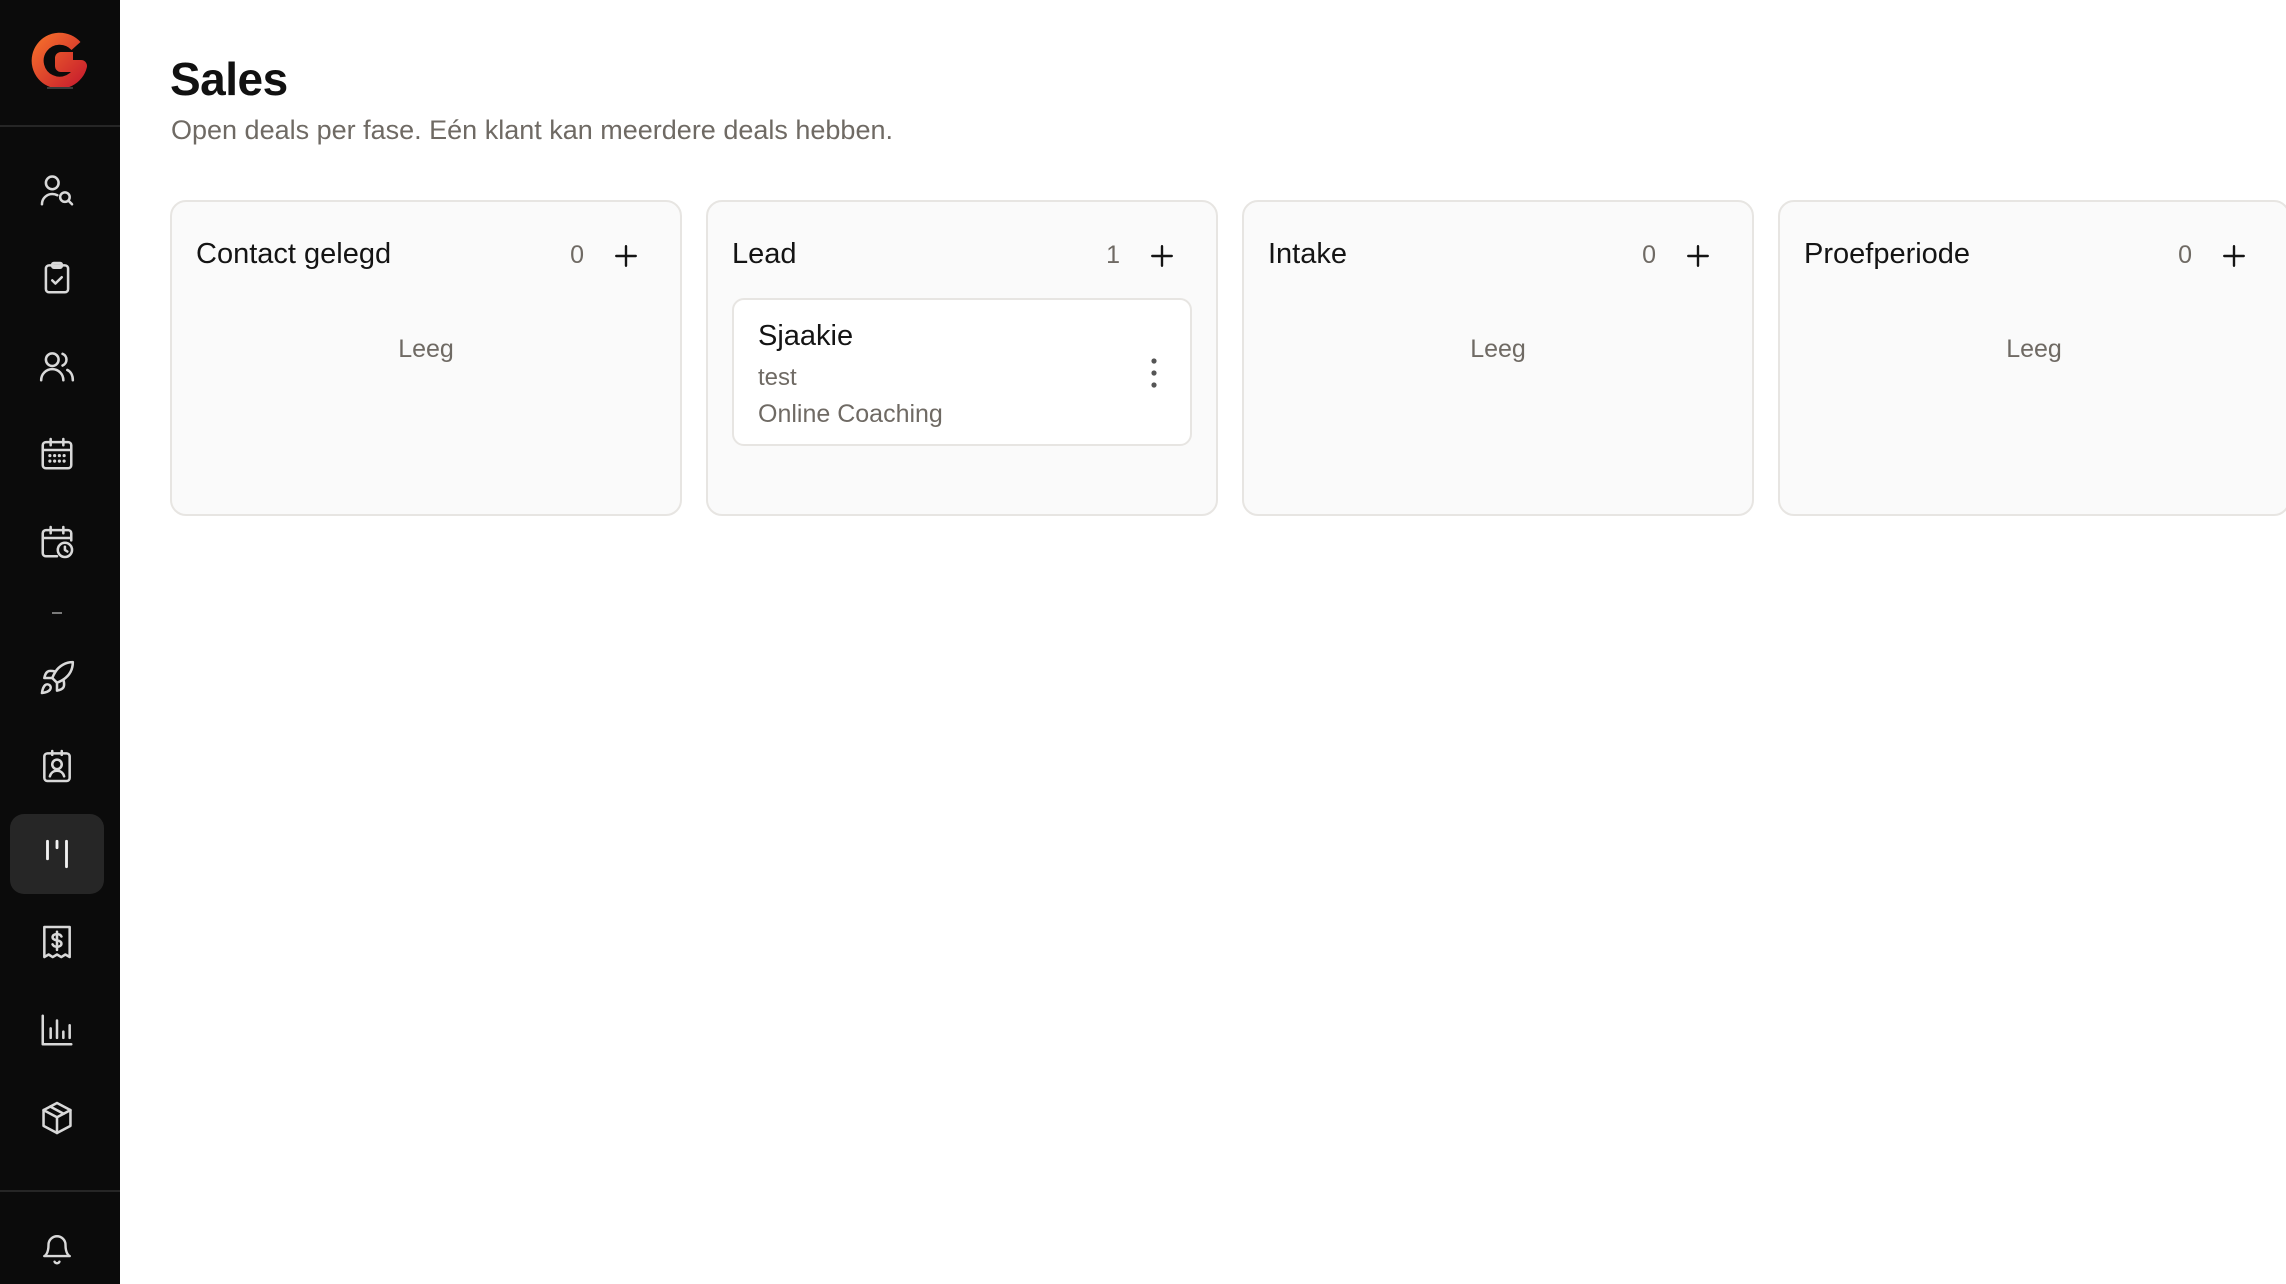  I want to click on bar-chart-icon, so click(57, 1030).